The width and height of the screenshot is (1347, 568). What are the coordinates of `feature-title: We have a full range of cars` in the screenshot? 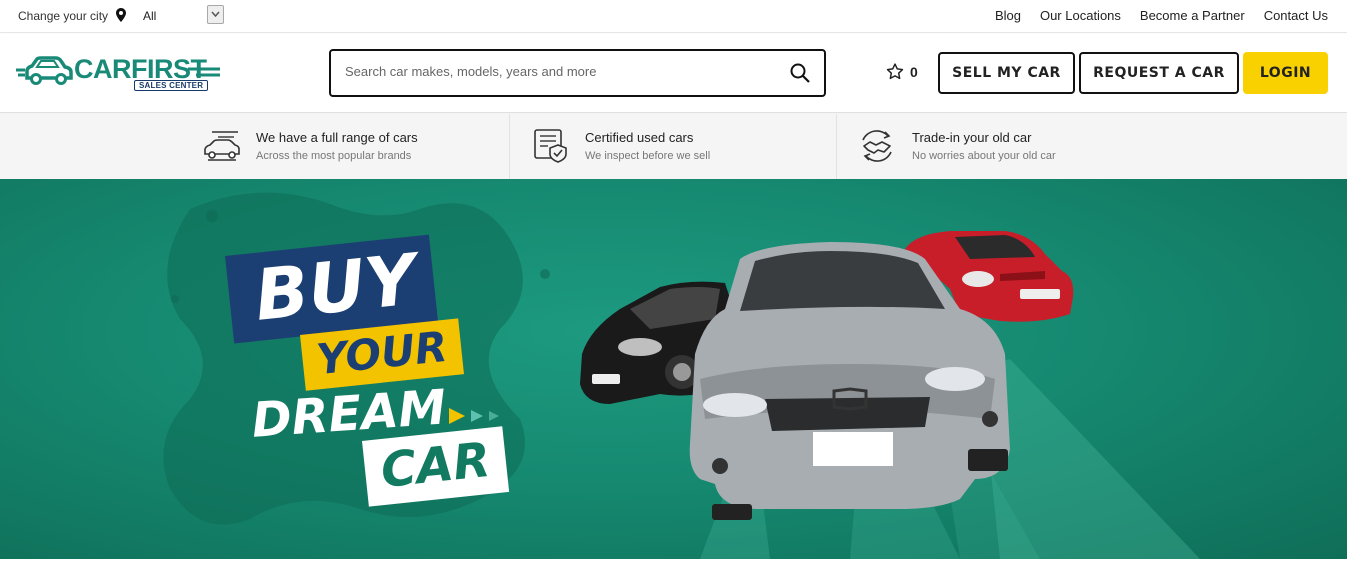 It's located at (337, 137).